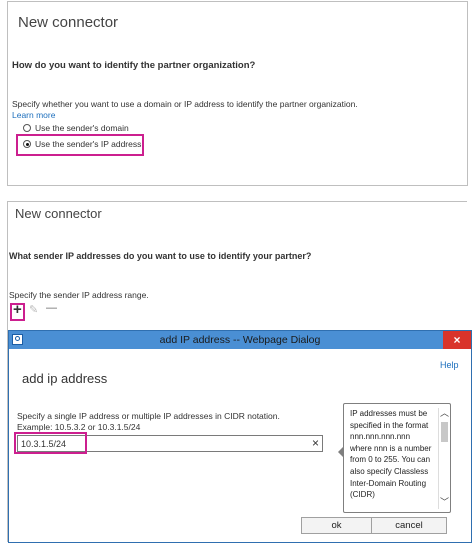 This screenshot has width=474, height=550. I want to click on dialog-title: add IP address -- Webpage Dialog, so click(240, 340).